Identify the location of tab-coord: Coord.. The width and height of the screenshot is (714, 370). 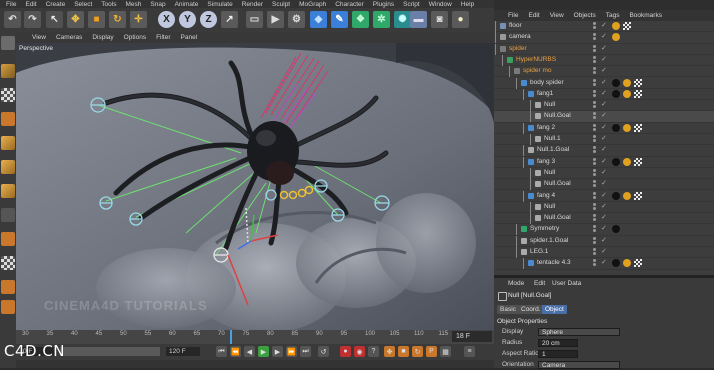
(531, 309).